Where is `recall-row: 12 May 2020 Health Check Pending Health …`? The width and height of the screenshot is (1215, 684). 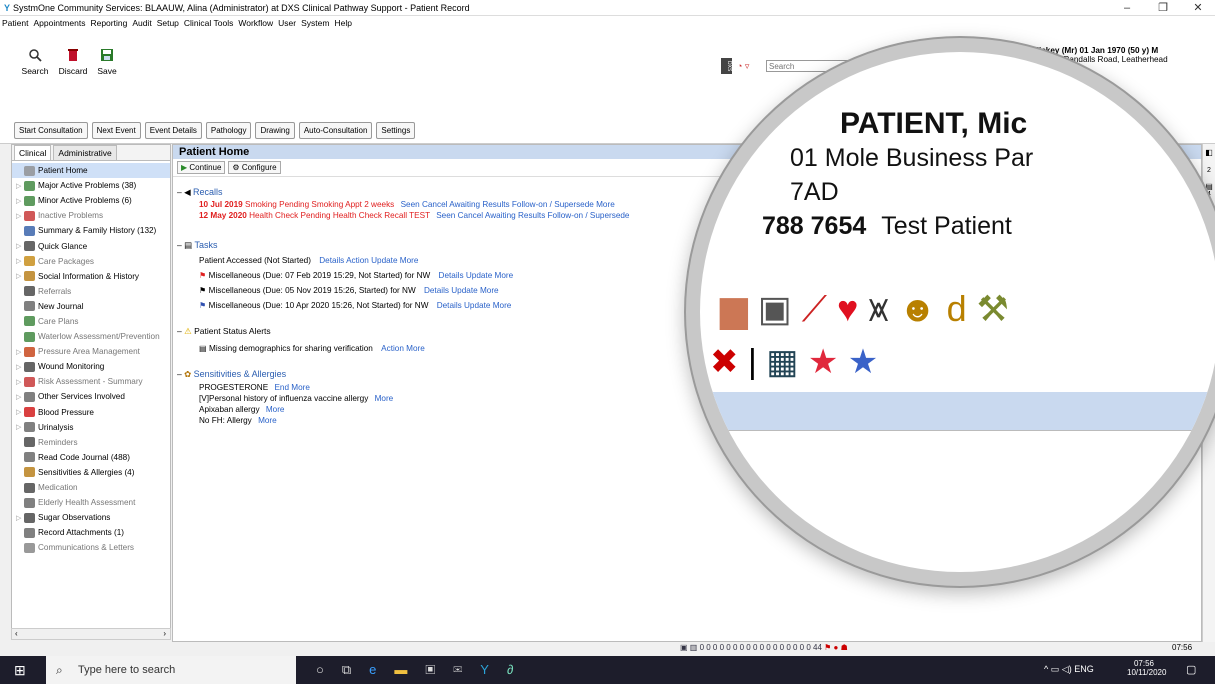
recall-row: 12 May 2020 Health Check Pending Health … is located at coordinates (414, 215).